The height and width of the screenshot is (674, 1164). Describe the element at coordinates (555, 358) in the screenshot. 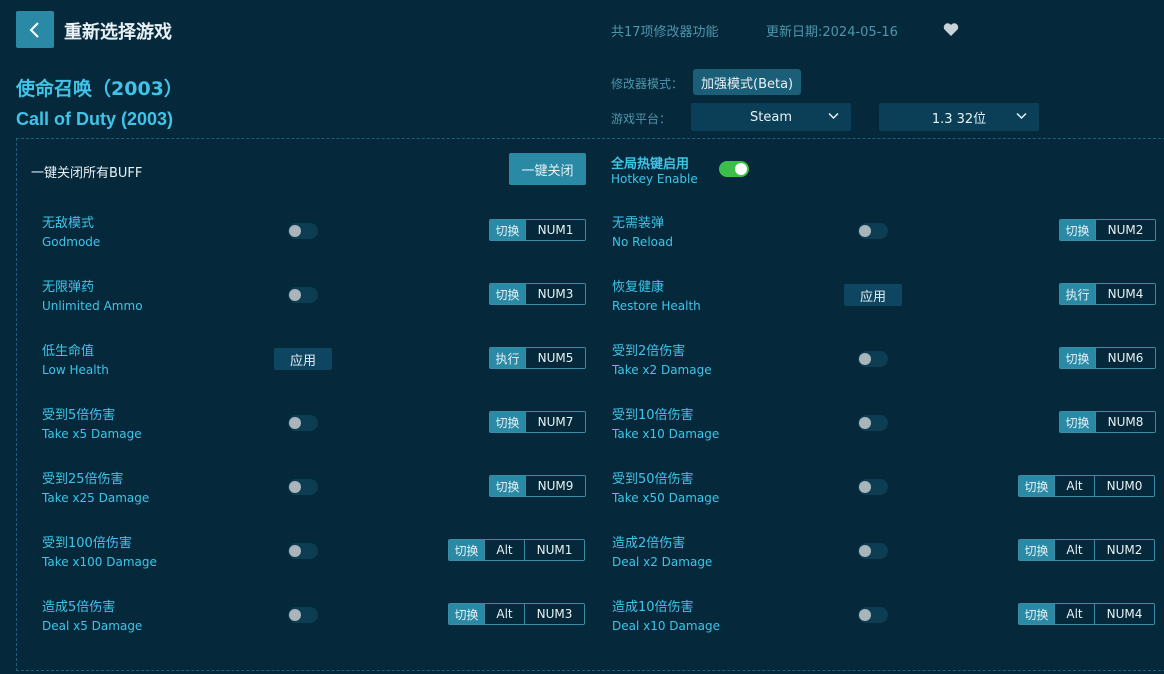

I see `hotkey-key: NUM5` at that location.